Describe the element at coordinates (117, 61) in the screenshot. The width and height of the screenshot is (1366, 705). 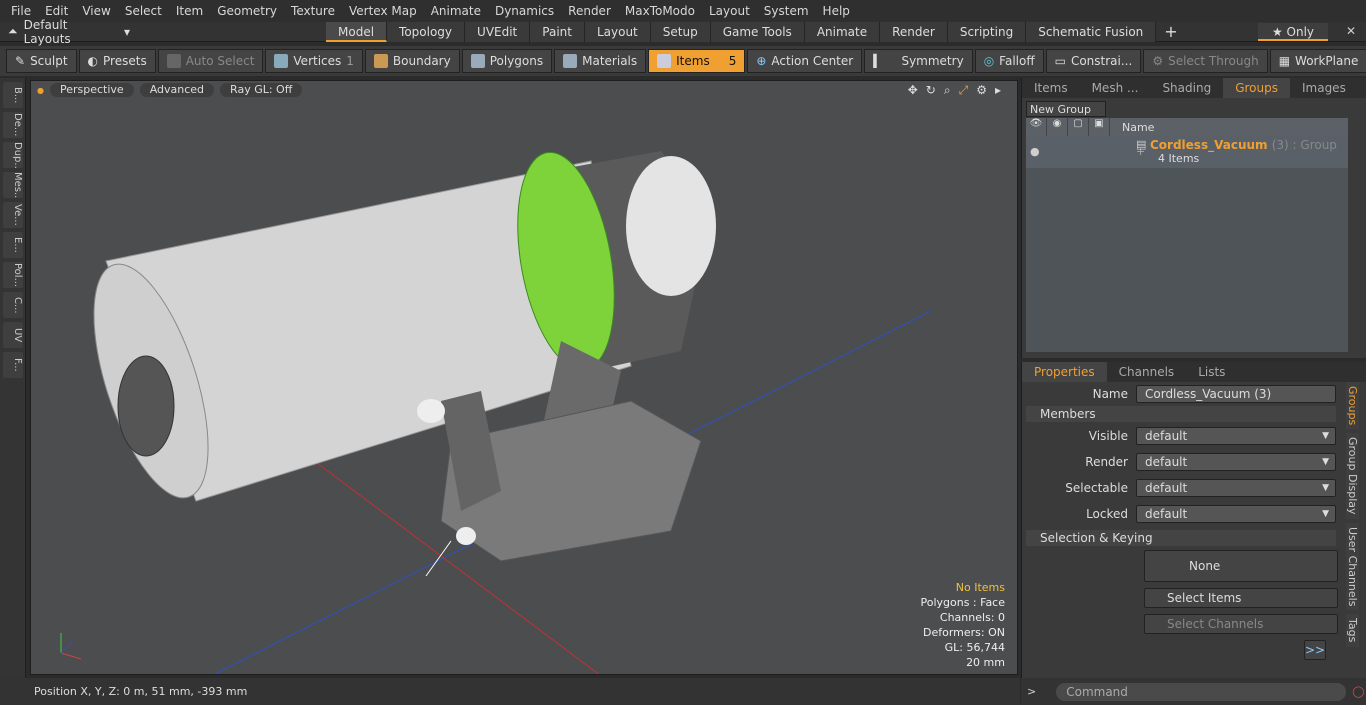
I see `presets-button: ◐ Presets` at that location.